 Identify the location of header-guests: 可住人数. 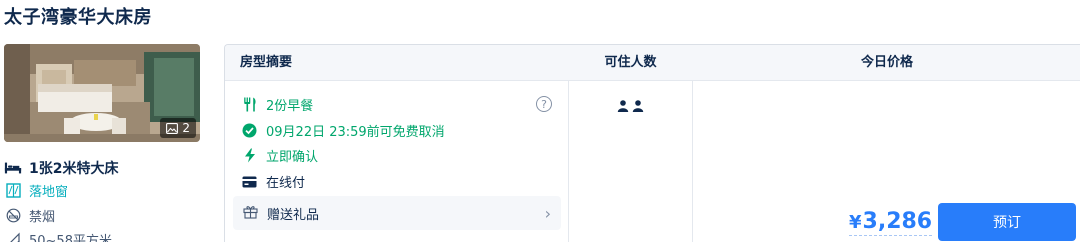
(630, 62).